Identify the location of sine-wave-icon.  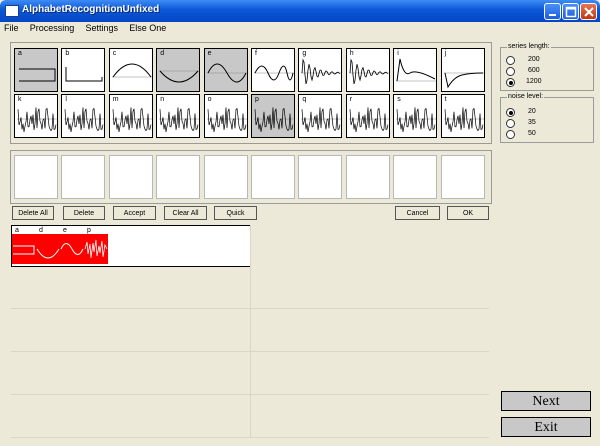
(48, 253).